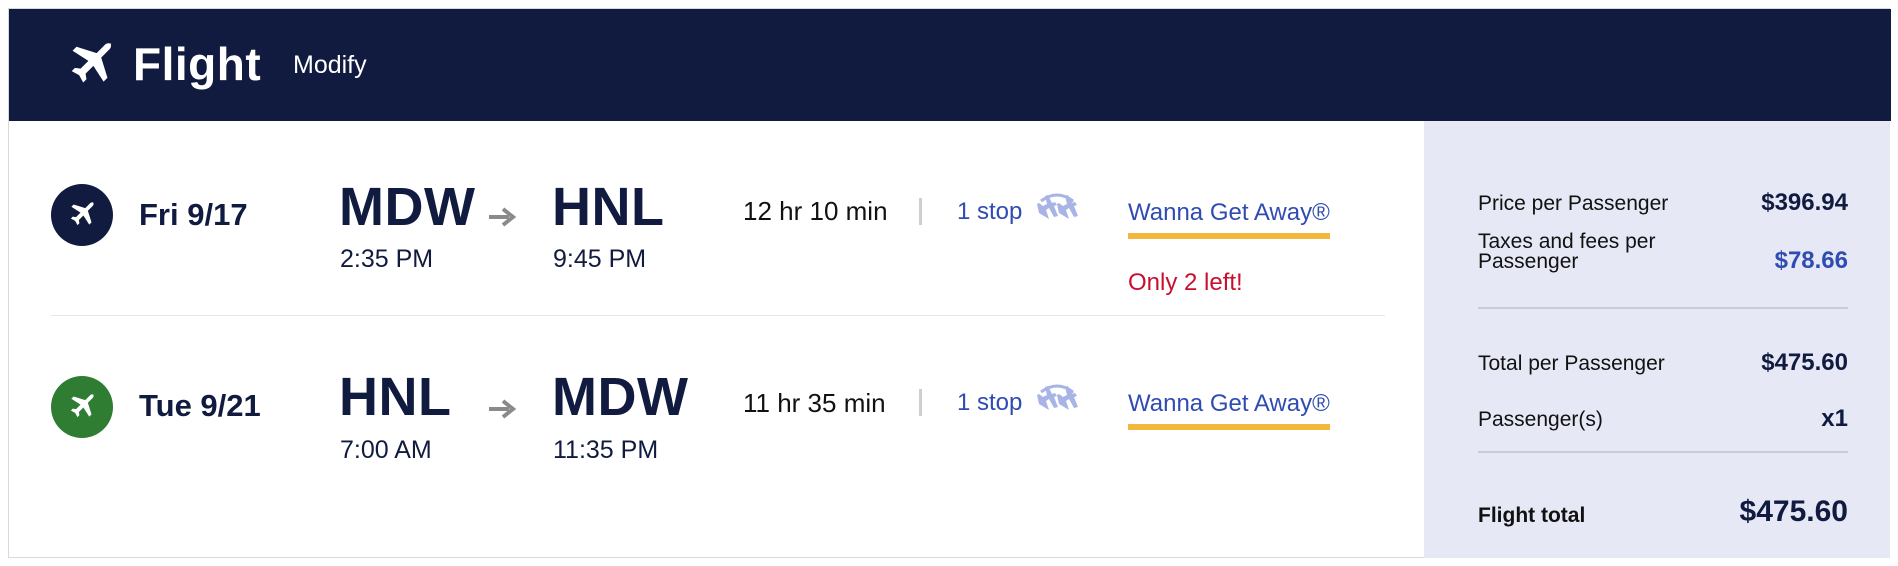  I want to click on flight-total-label: Flight total, so click(1532, 515).